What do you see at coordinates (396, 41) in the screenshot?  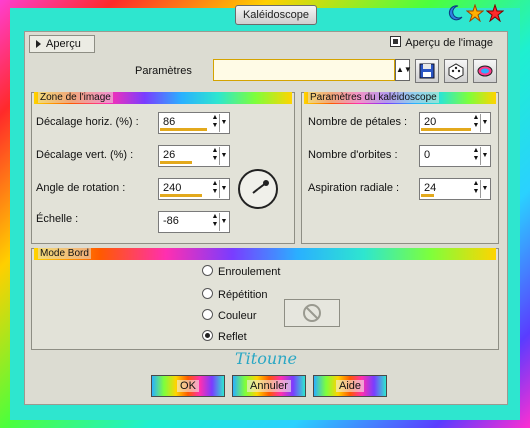 I see `checkbox-checked-icon` at bounding box center [396, 41].